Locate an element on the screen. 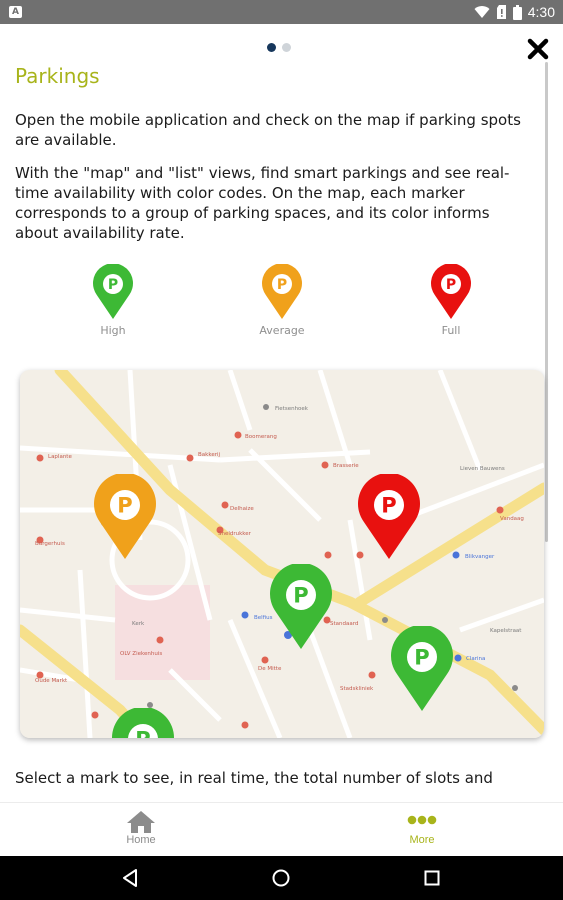 This screenshot has width=563, height=900. status-bar: A 4:30 is located at coordinates (281, 12).